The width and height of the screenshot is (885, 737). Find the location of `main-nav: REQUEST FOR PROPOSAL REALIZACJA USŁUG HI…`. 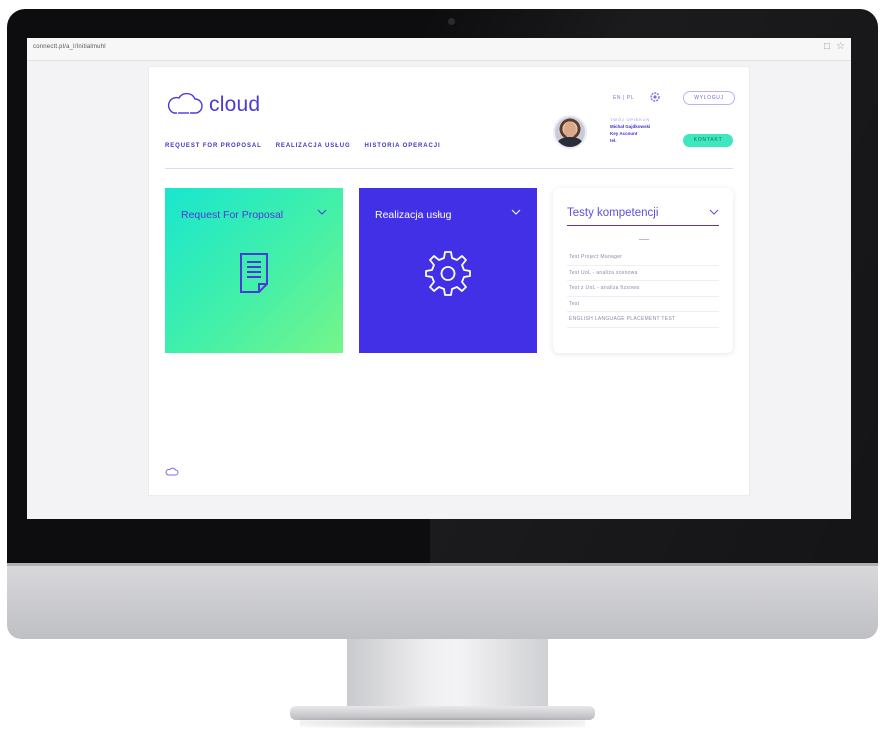

main-nav: REQUEST FOR PROPOSAL REALIZACJA USŁUG HI… is located at coordinates (303, 146).